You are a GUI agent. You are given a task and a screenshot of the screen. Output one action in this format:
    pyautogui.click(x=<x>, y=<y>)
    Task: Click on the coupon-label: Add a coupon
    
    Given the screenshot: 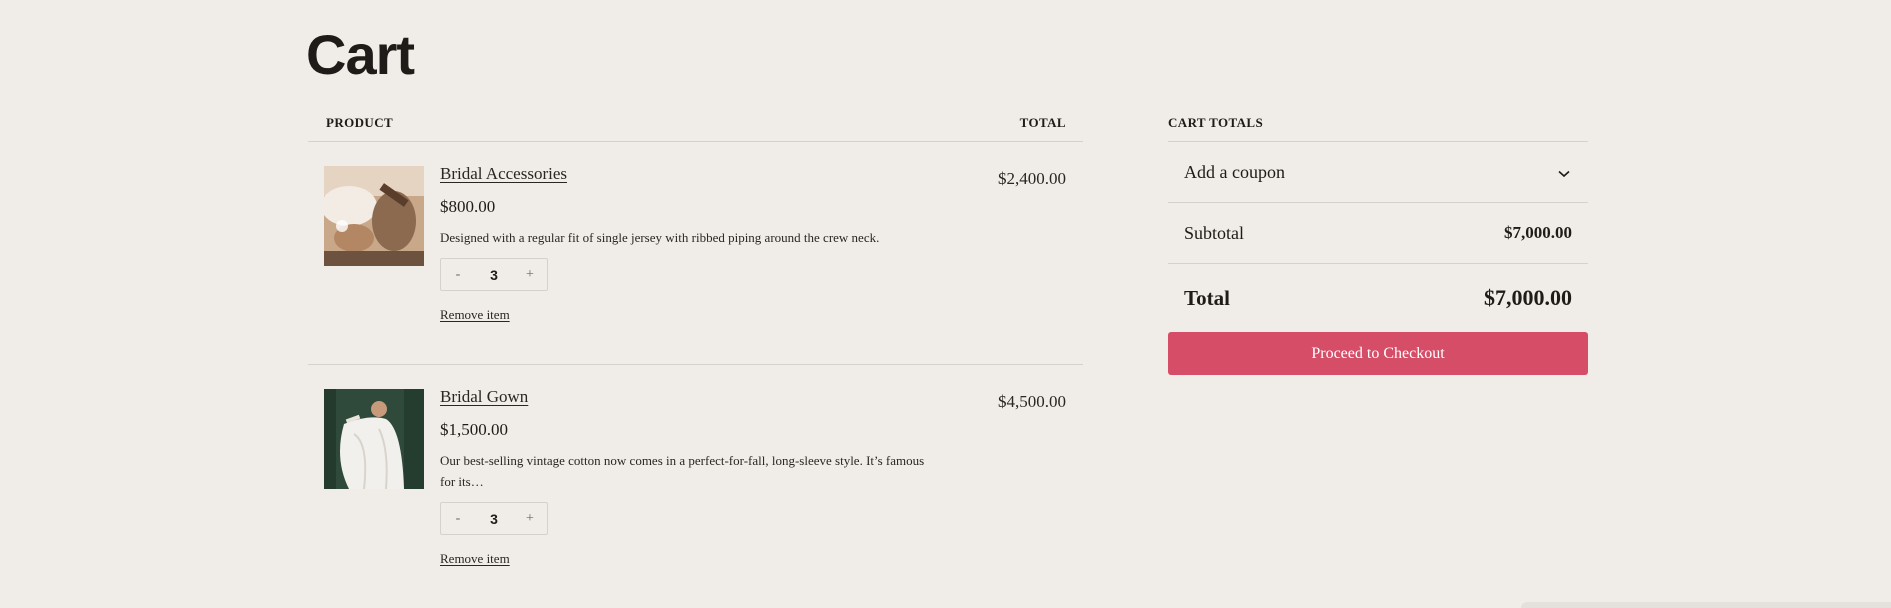 What is the action you would take?
    pyautogui.click(x=1234, y=171)
    